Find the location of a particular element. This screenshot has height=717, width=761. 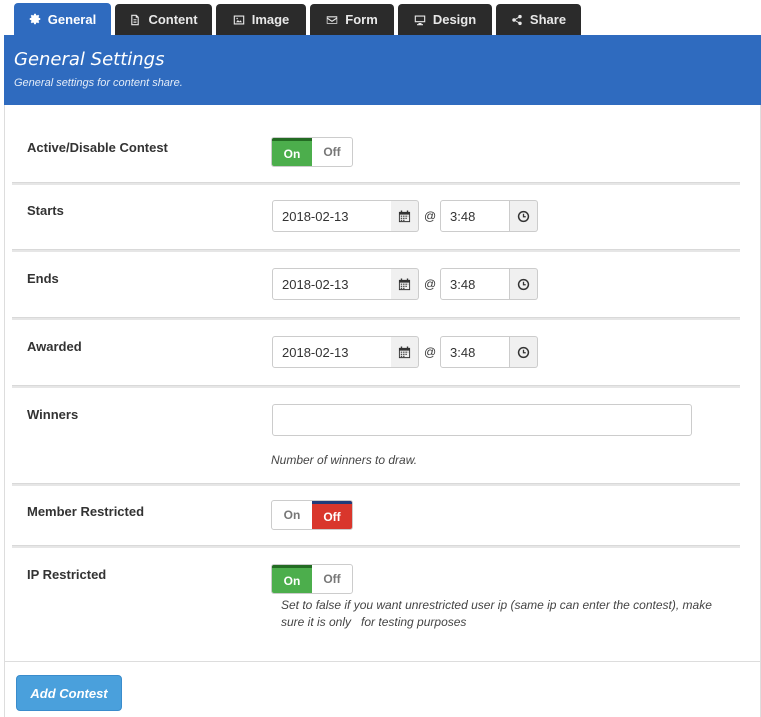

awarded-label: Awarded is located at coordinates (54, 346).